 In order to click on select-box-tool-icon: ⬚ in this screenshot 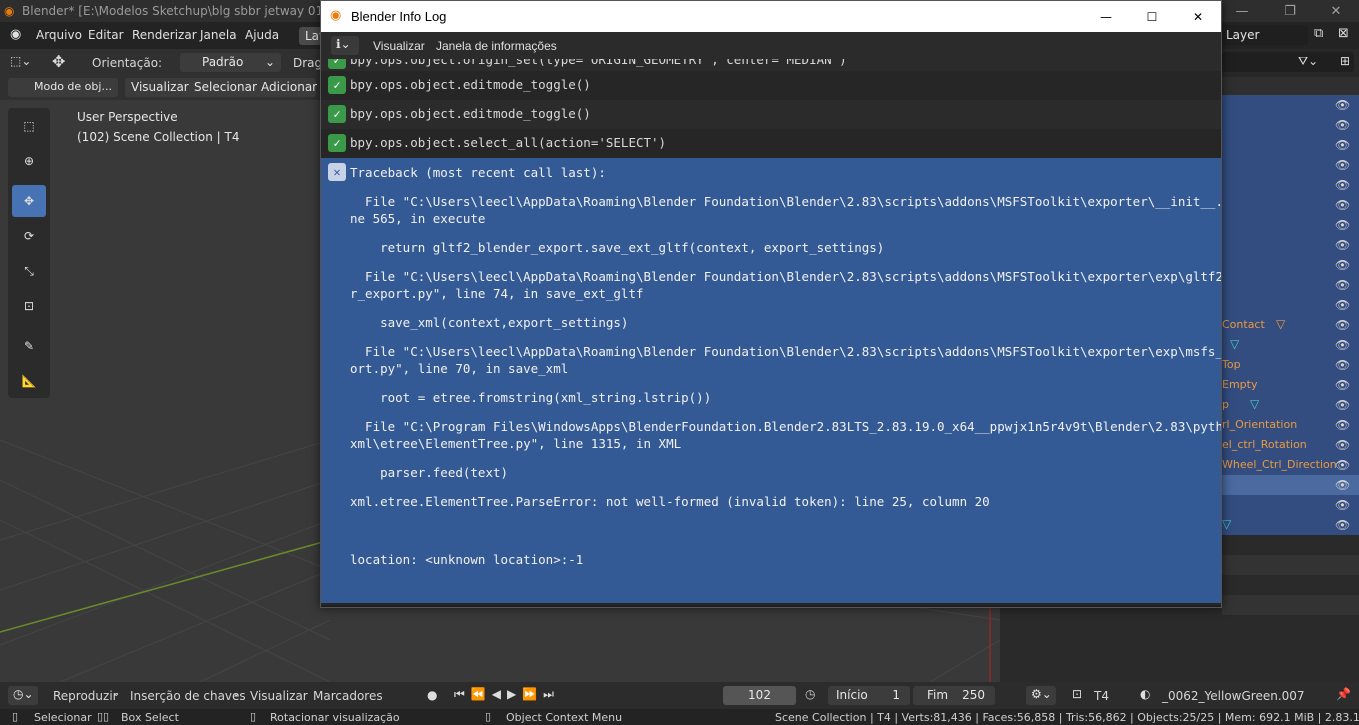, I will do `click(29, 126)`.